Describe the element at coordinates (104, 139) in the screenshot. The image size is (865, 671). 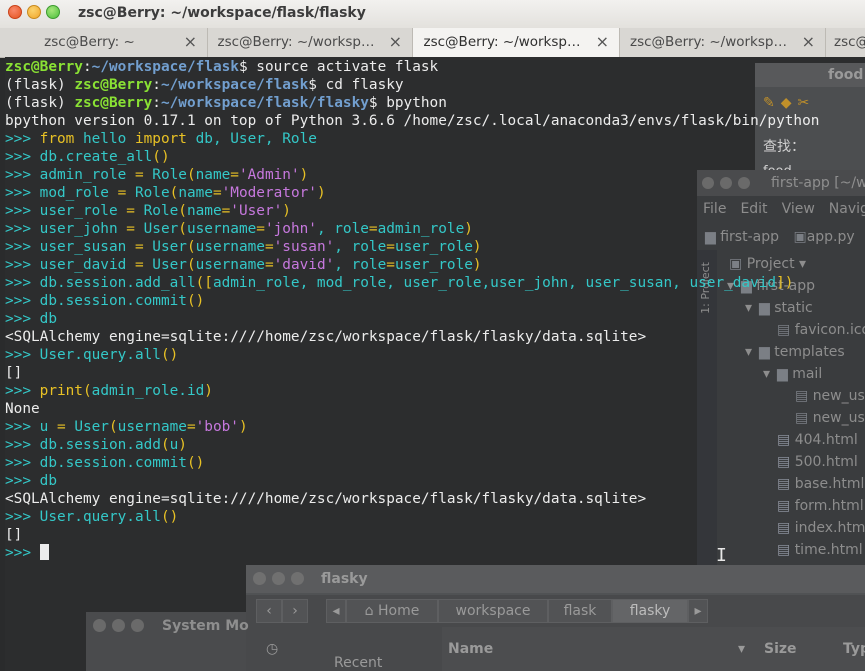
I see `terminal-segment: hello` at that location.